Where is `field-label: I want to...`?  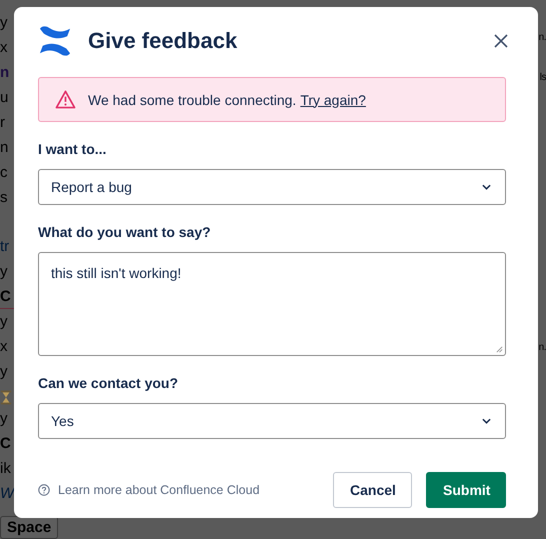 field-label: I want to... is located at coordinates (73, 149).